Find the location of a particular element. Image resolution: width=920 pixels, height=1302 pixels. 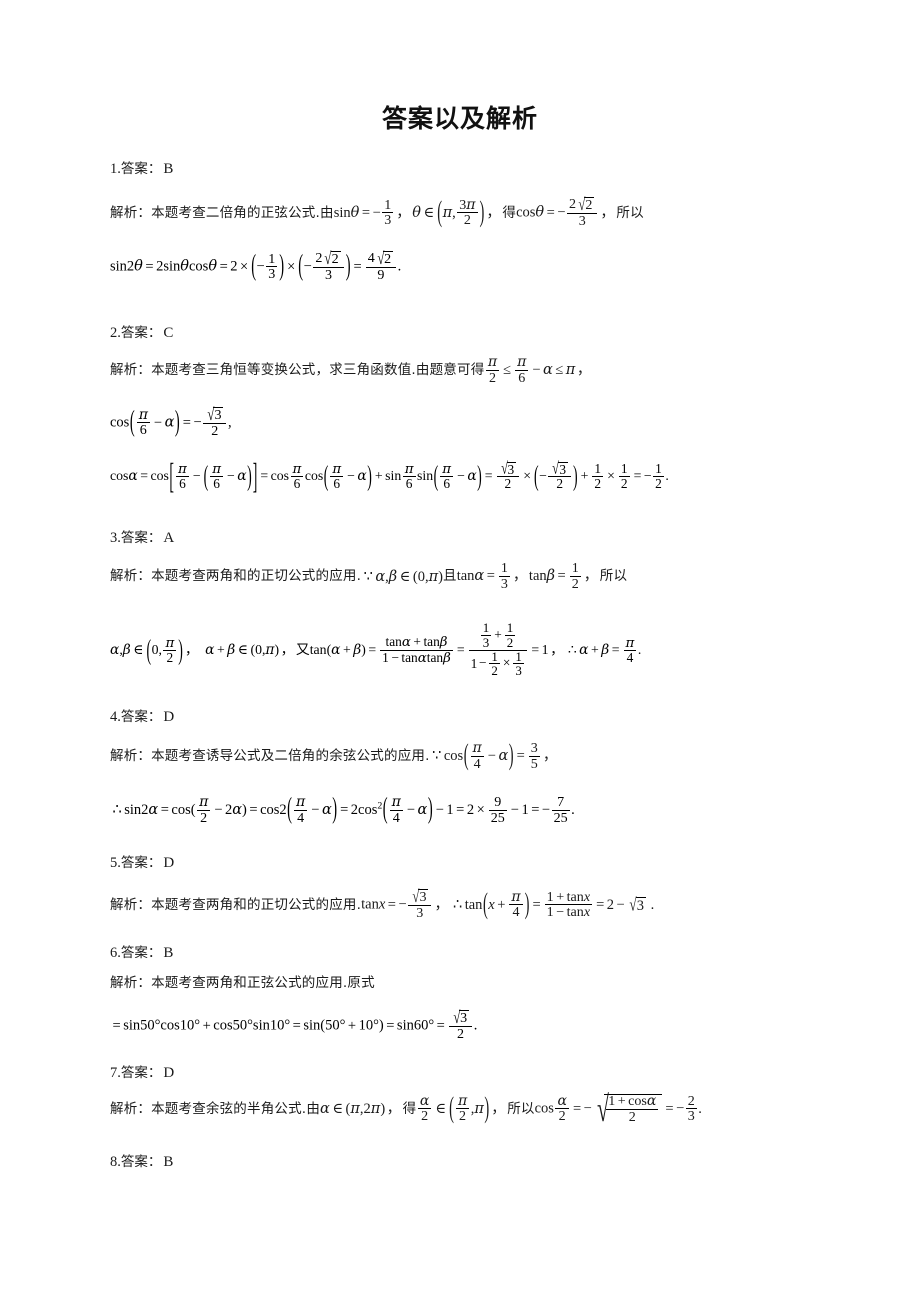

answer-heading-7: 7.答案： D is located at coordinates (480, 1071).